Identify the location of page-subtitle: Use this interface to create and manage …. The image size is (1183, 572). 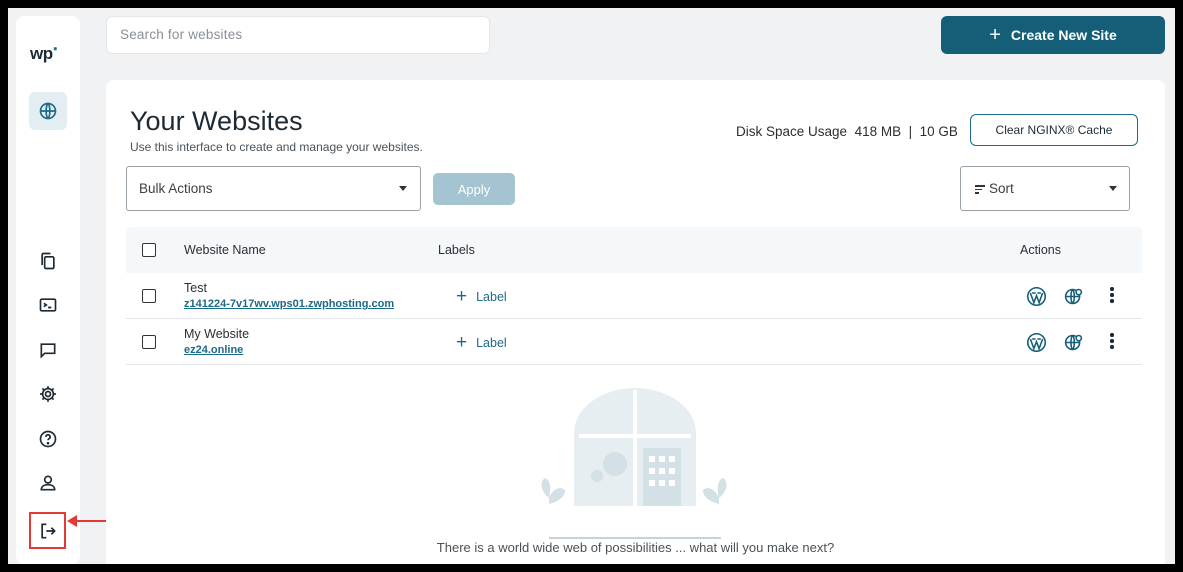
(276, 147).